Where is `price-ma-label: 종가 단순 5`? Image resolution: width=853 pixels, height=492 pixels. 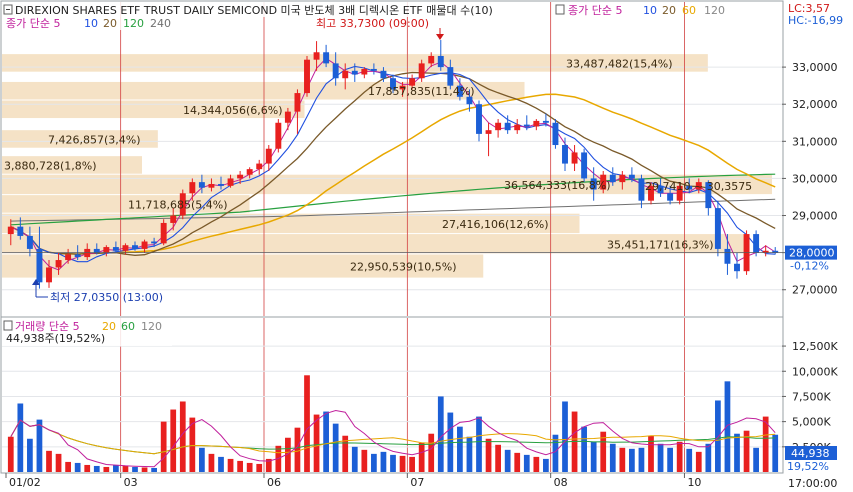
price-ma-label: 종가 단순 5 is located at coordinates (595, 10).